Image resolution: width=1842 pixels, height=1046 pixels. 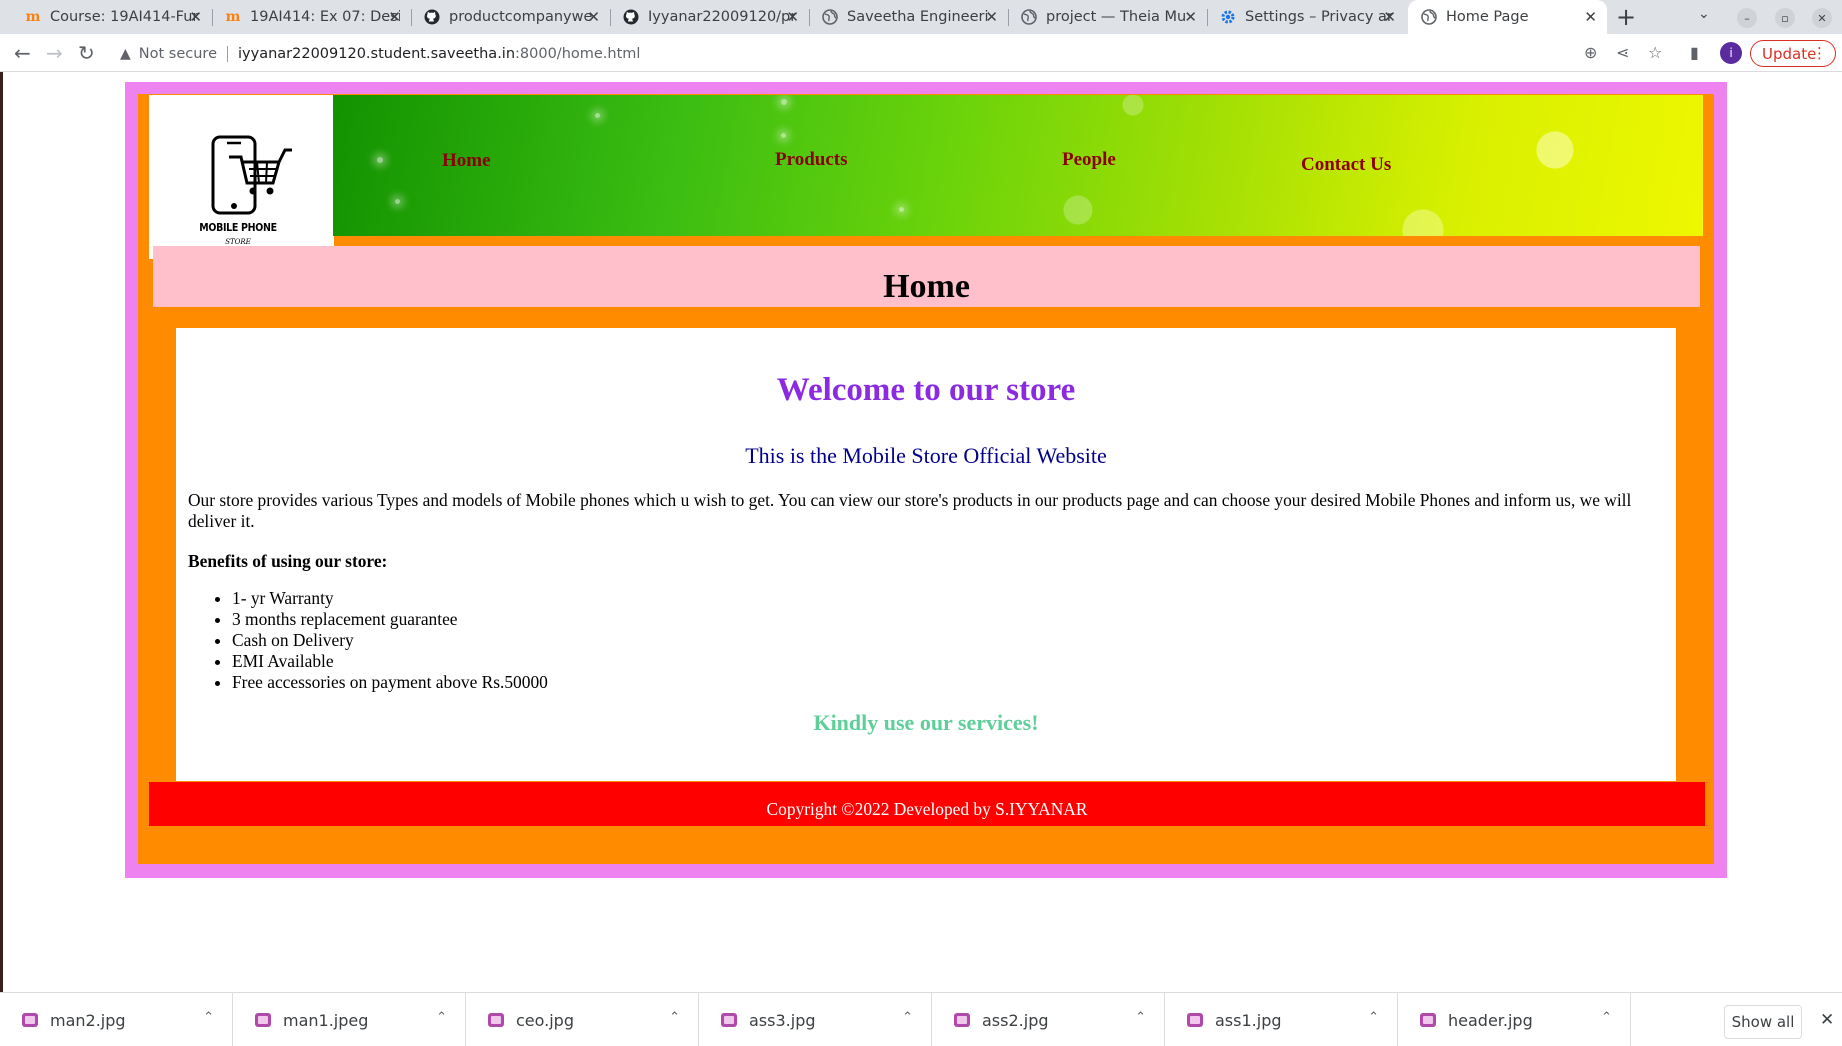 I want to click on tab-title: Iyyanar22009120/pr, so click(x=722, y=17).